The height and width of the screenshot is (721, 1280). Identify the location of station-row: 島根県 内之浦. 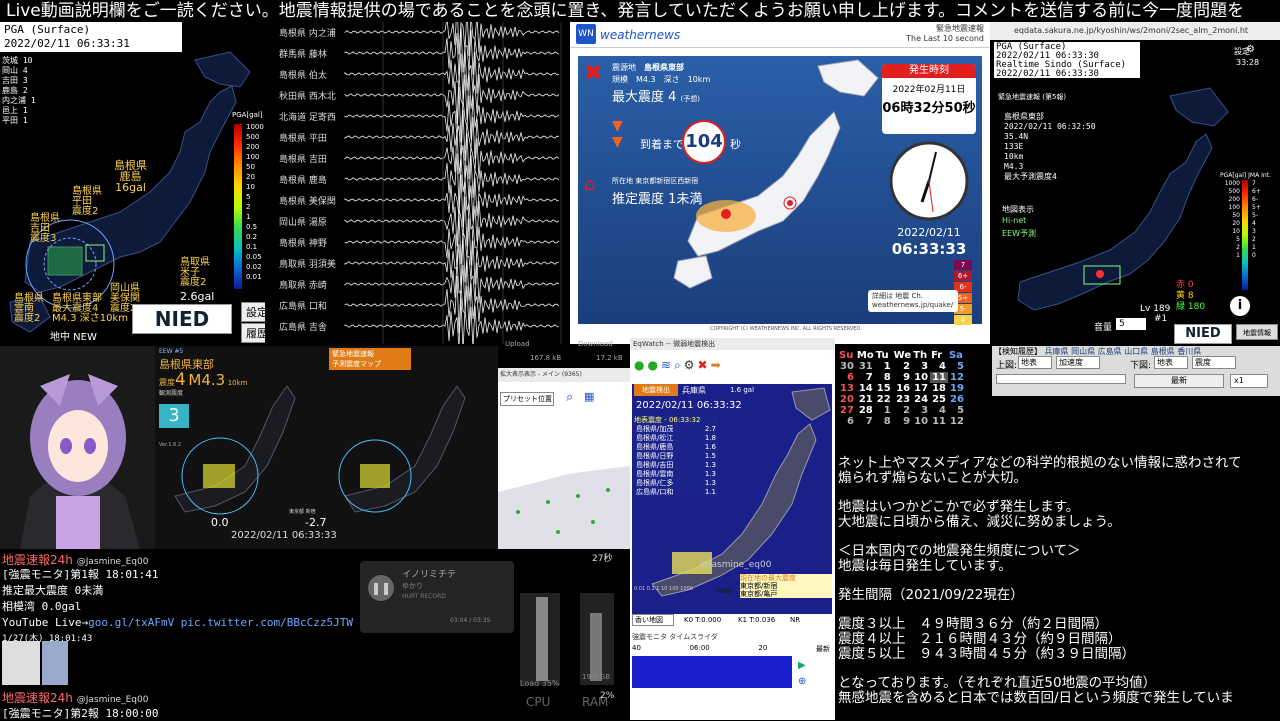
(307, 34).